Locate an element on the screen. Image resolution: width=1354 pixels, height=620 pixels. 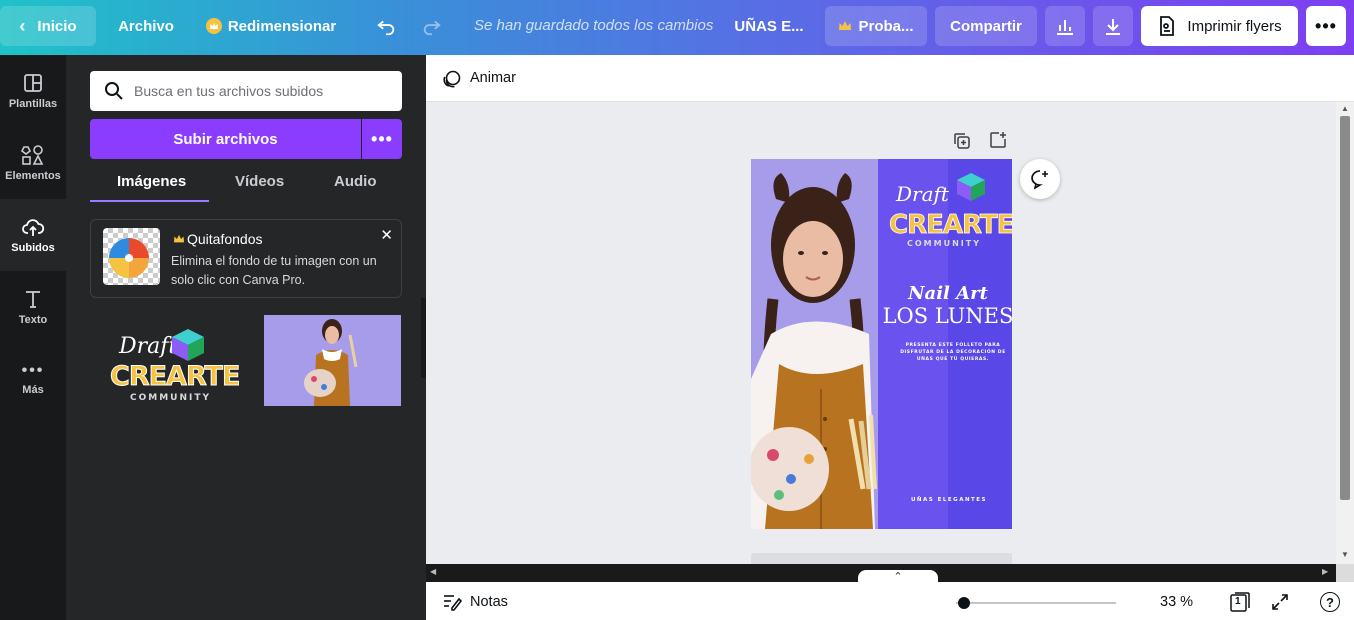
design-logo-community: COMMUNITY is located at coordinates (944, 243).